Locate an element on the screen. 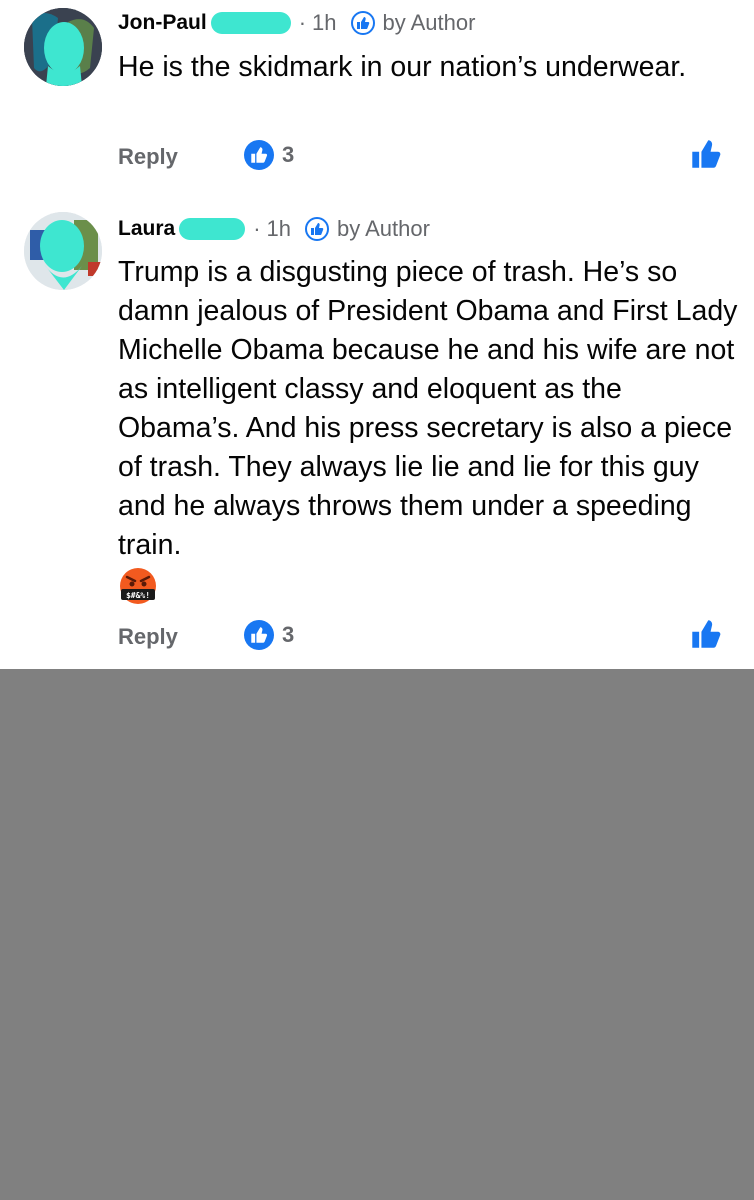 This screenshot has width=754, height=1200. comment-header: Laura · 1h by Author is located at coordinates (274, 229).